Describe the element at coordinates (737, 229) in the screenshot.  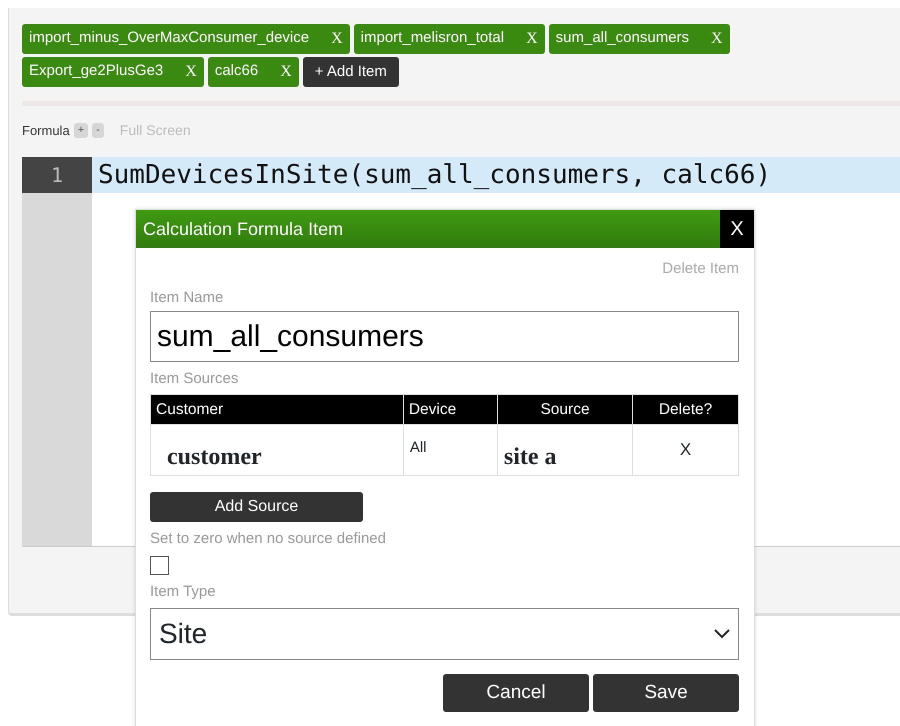
I see `close-button: X` at that location.